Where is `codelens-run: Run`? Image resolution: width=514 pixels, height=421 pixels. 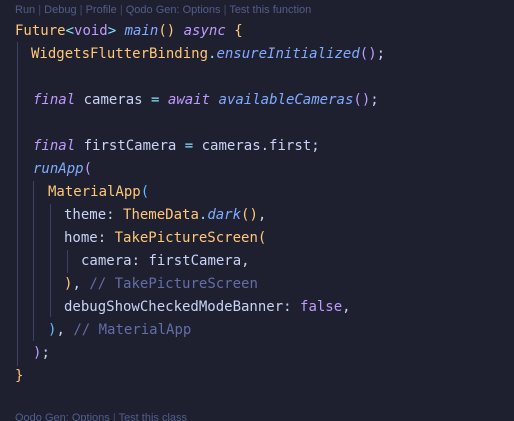 codelens-run: Run is located at coordinates (25, 10).